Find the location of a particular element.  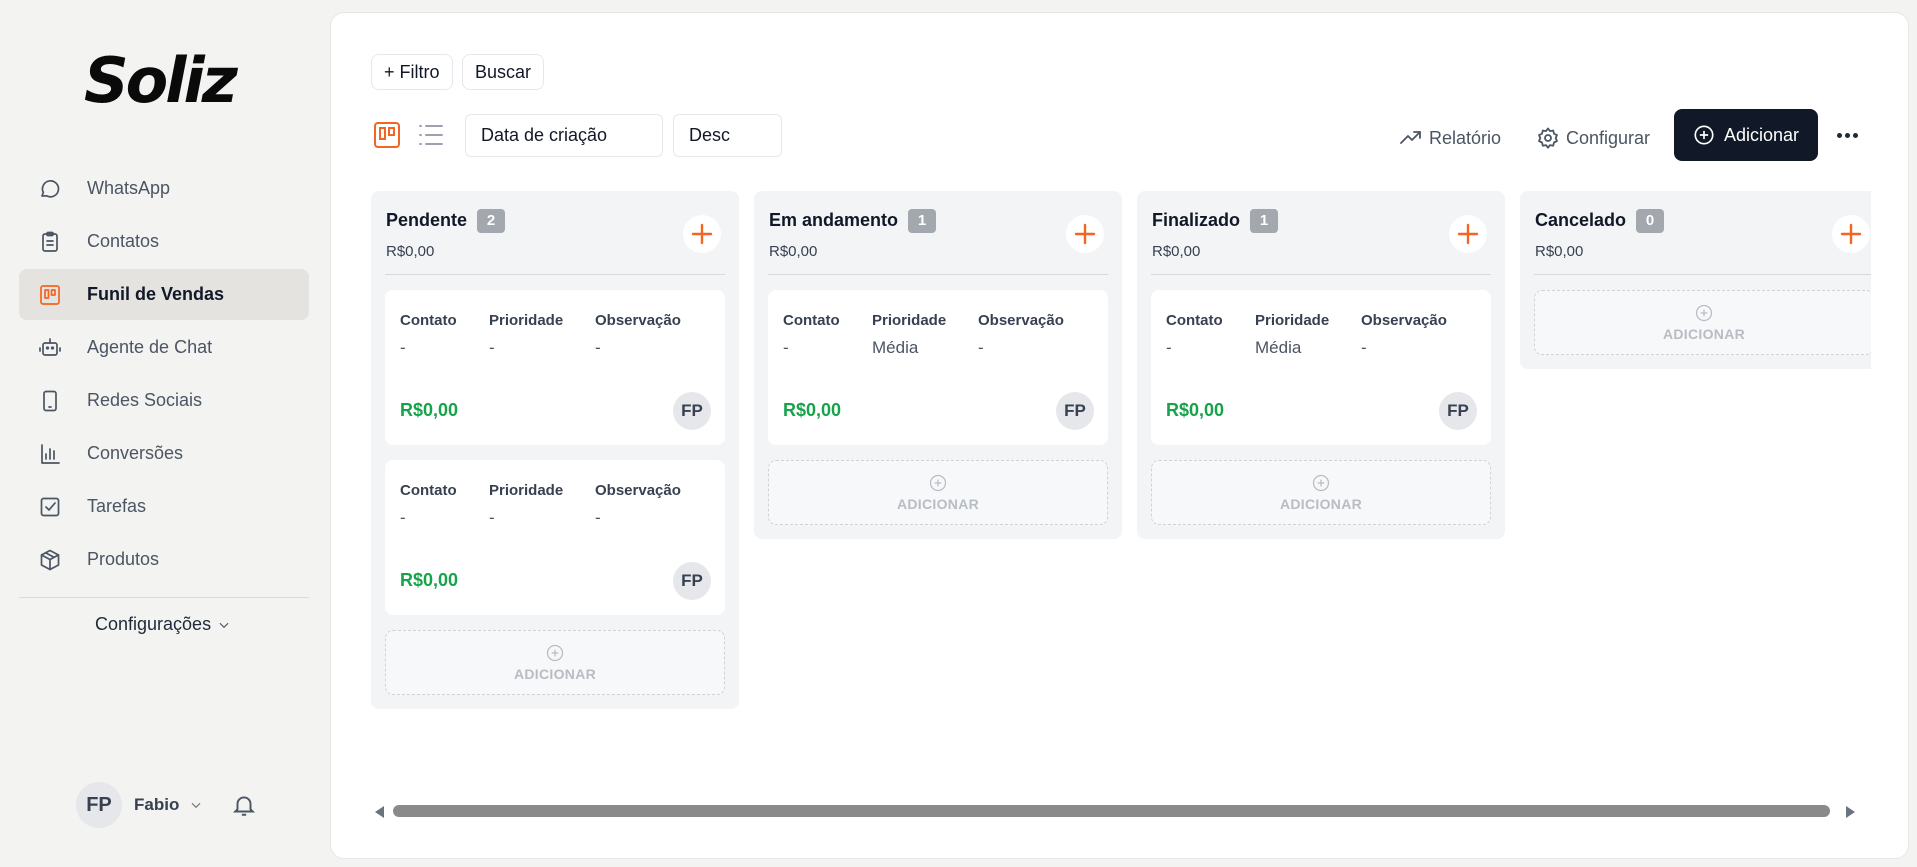

chat-bubble-icon is located at coordinates (50, 189).